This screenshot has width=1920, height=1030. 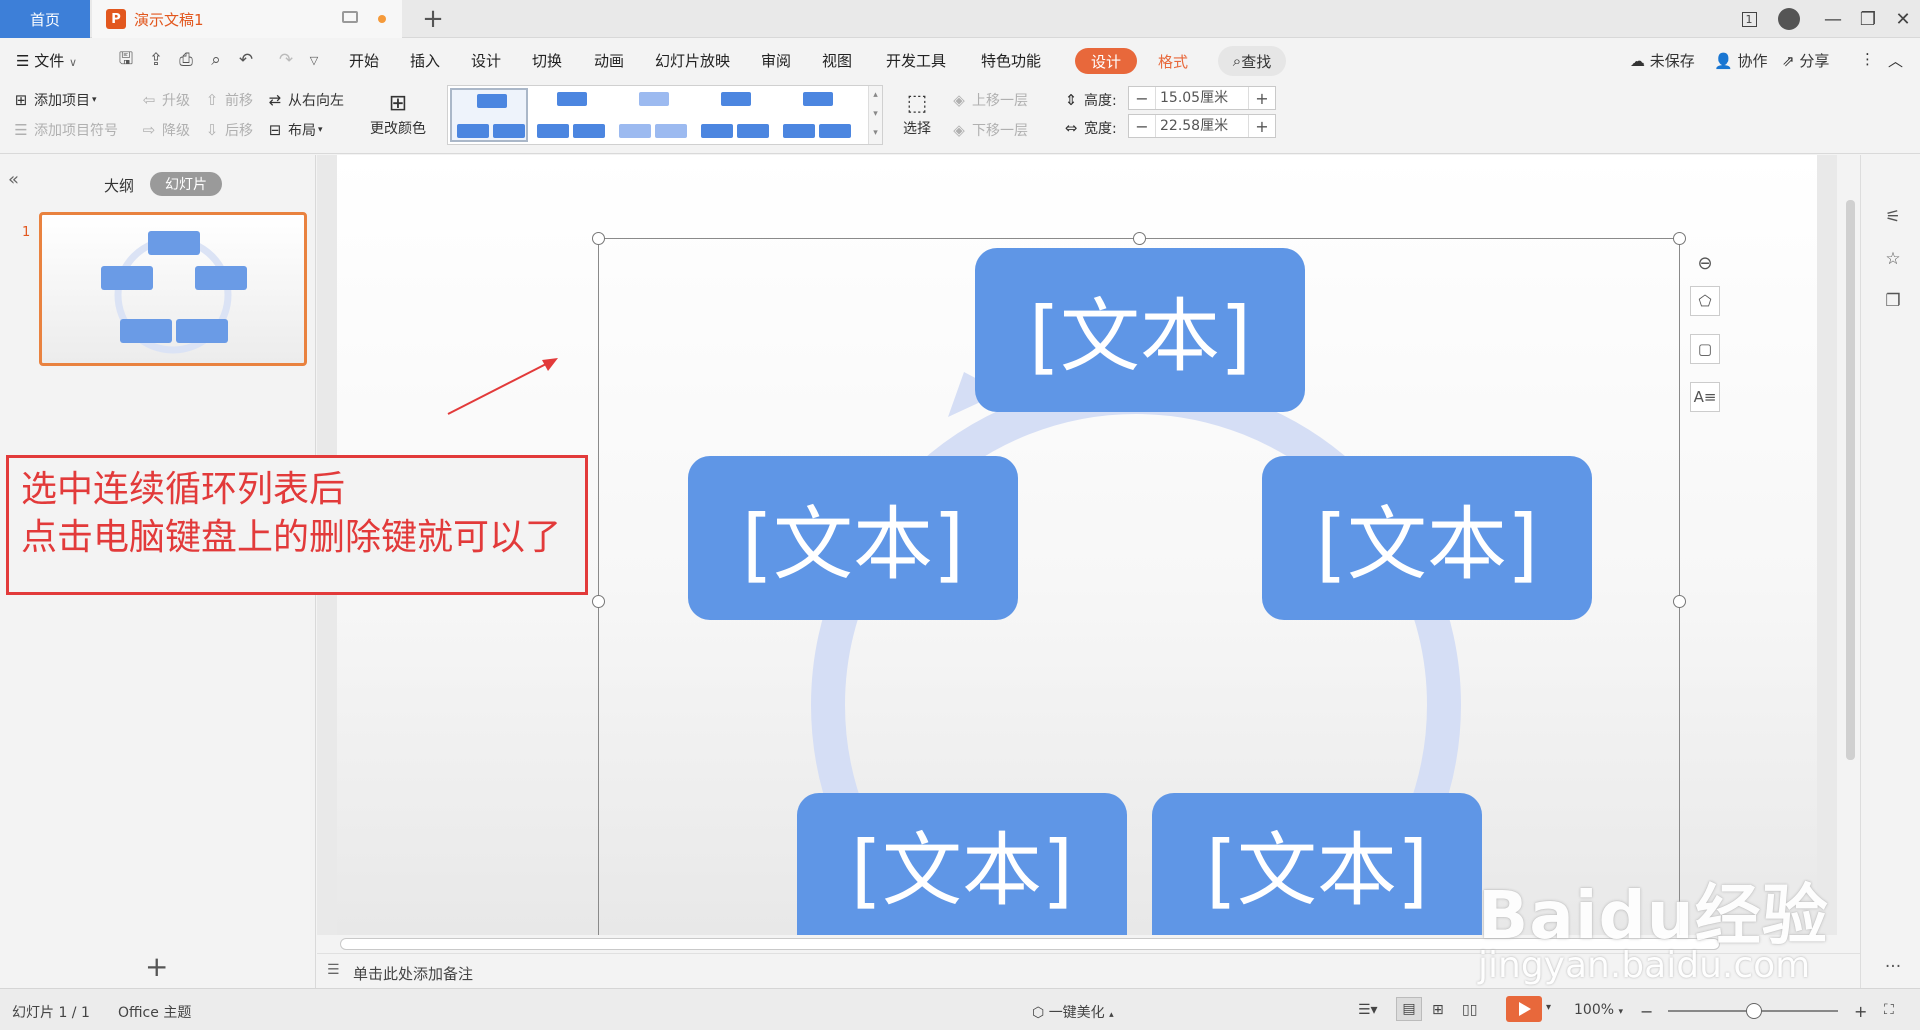 I want to click on change-color-button: ⊞ 更改颜色, so click(x=398, y=113).